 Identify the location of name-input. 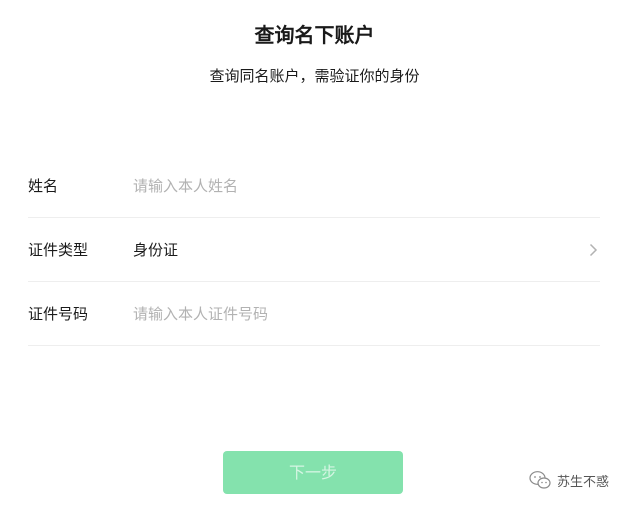
(366, 185).